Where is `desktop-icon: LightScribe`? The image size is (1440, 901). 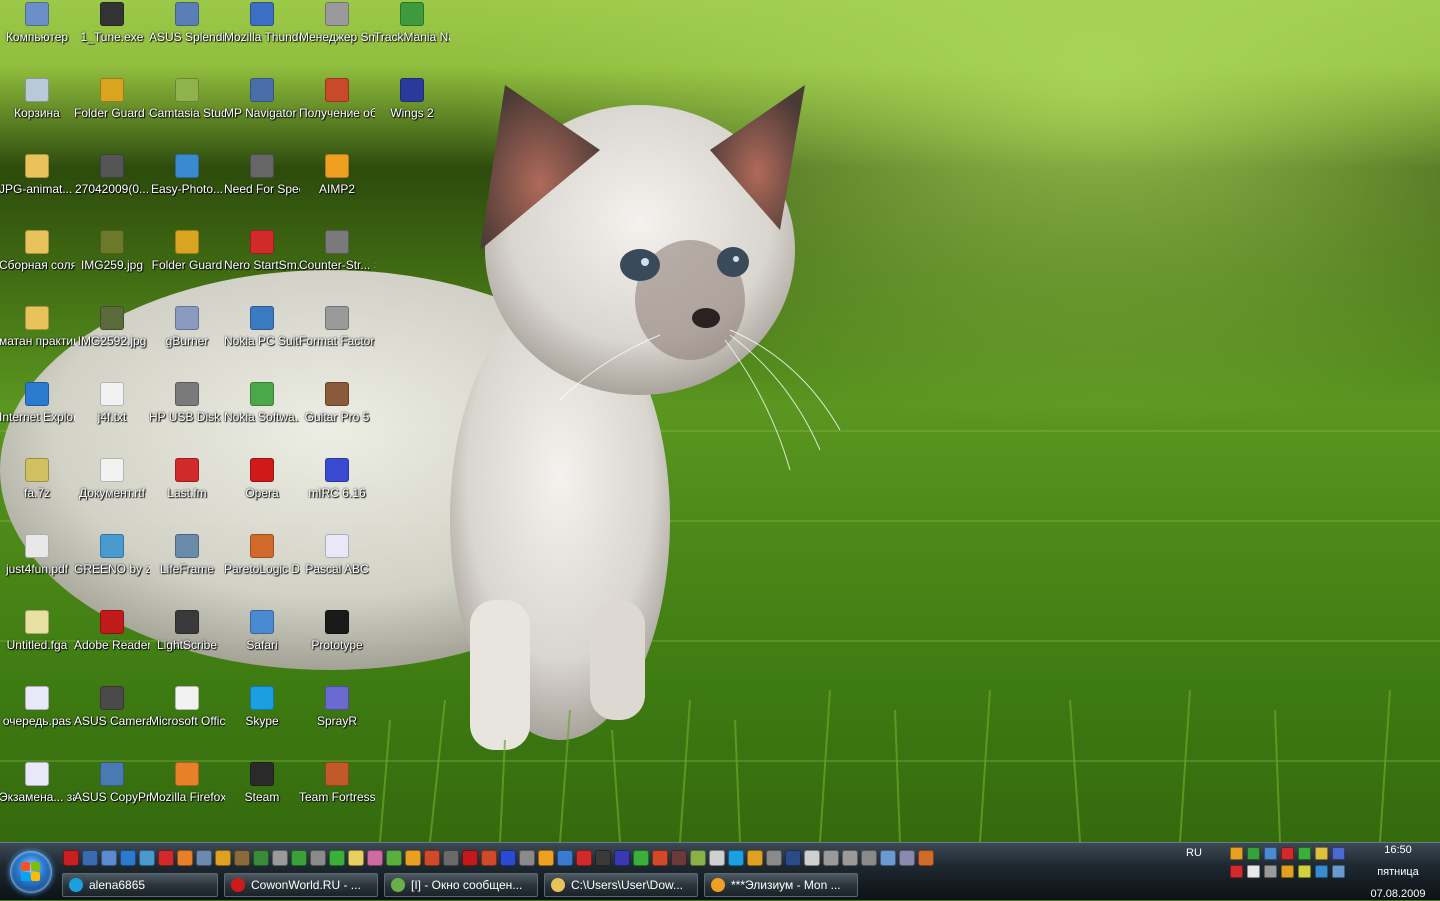
desktop-icon: LightScribe is located at coordinates (187, 645).